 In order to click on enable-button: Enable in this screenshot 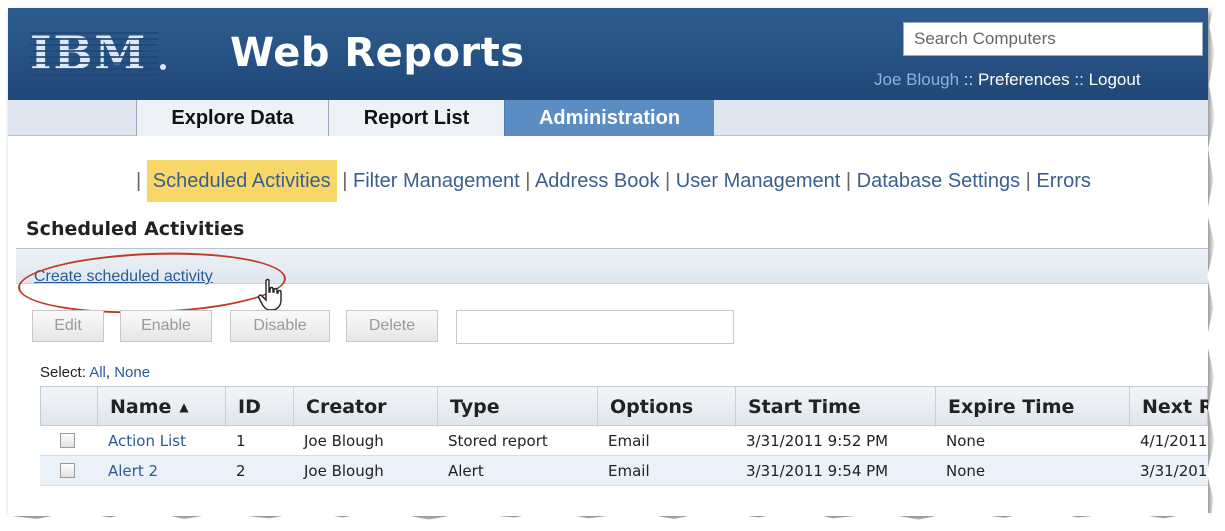, I will do `click(166, 326)`.